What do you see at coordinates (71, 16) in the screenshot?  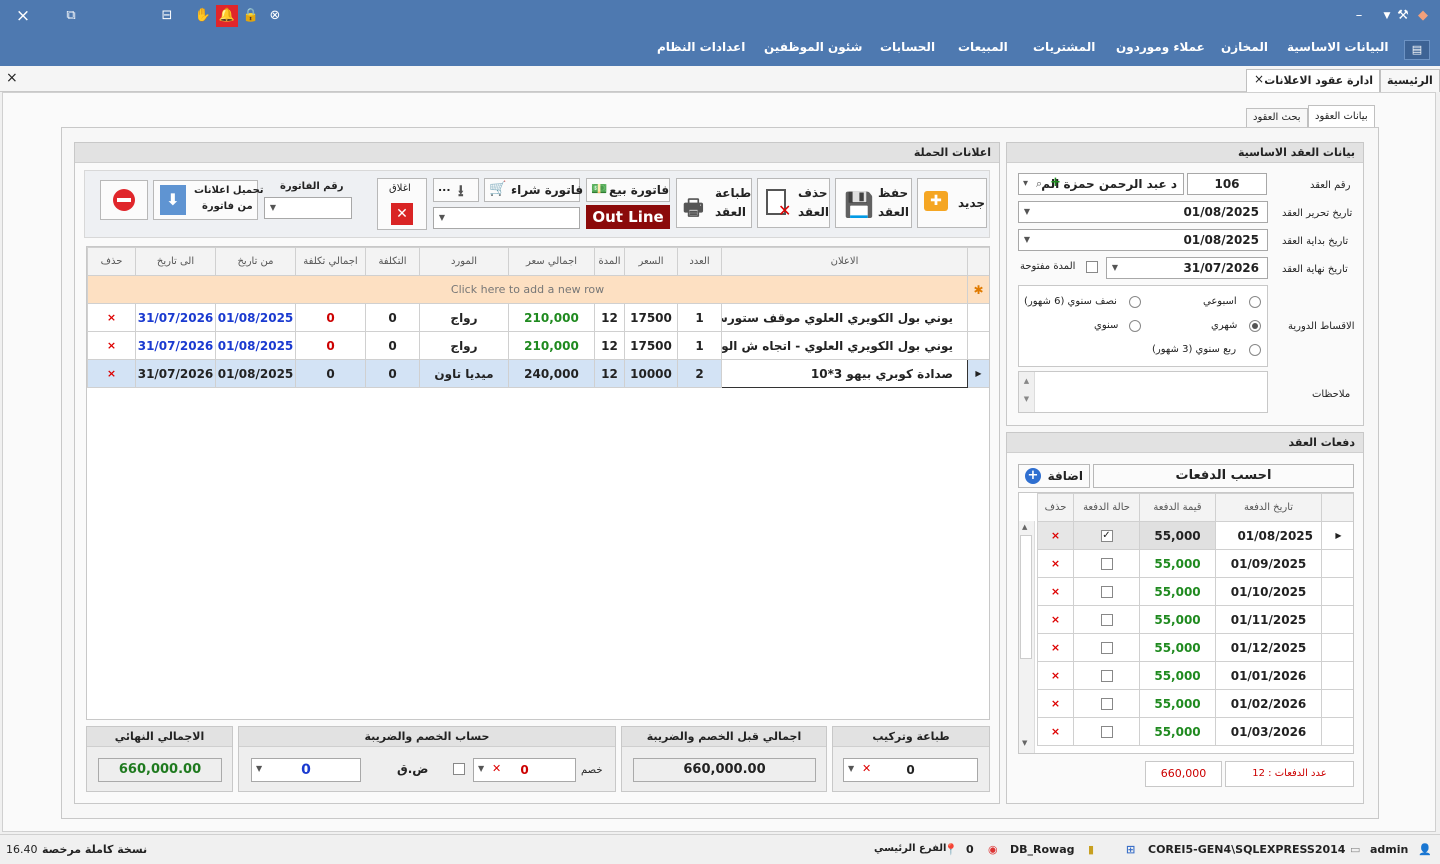 I see `restore-icon: ⧉` at bounding box center [71, 16].